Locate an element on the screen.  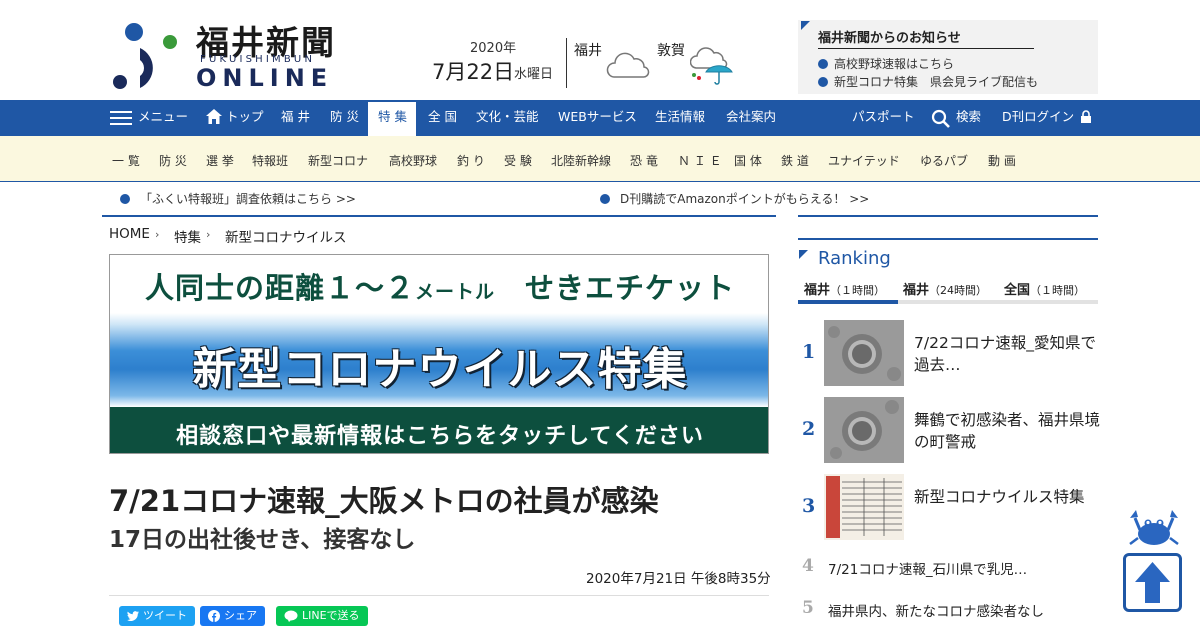
twitter-bird-icon is located at coordinates (133, 616).